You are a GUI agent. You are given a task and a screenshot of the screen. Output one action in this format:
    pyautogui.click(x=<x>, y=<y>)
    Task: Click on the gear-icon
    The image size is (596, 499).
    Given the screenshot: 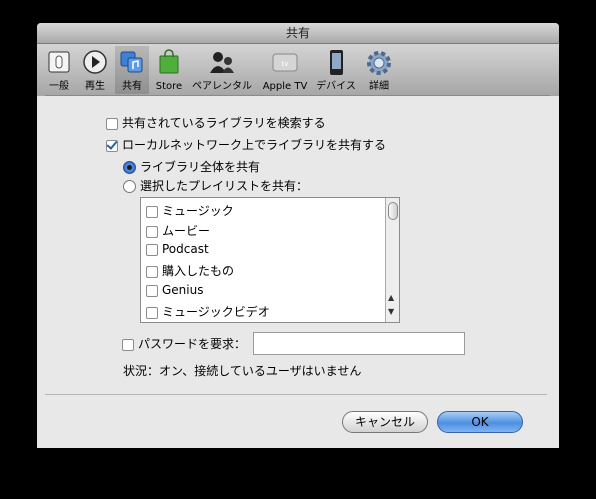 What is the action you would take?
    pyautogui.click(x=379, y=63)
    